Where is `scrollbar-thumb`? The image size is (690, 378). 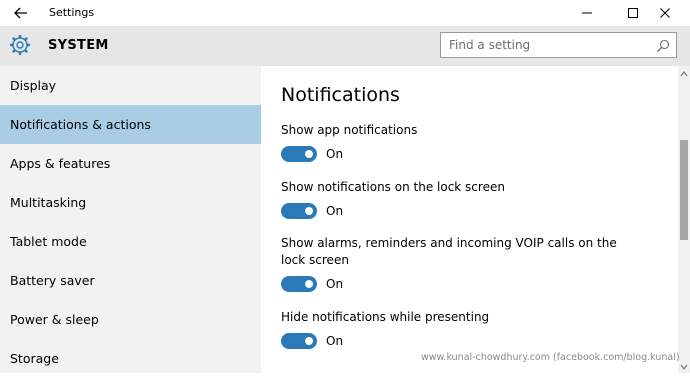 scrollbar-thumb is located at coordinates (684, 190).